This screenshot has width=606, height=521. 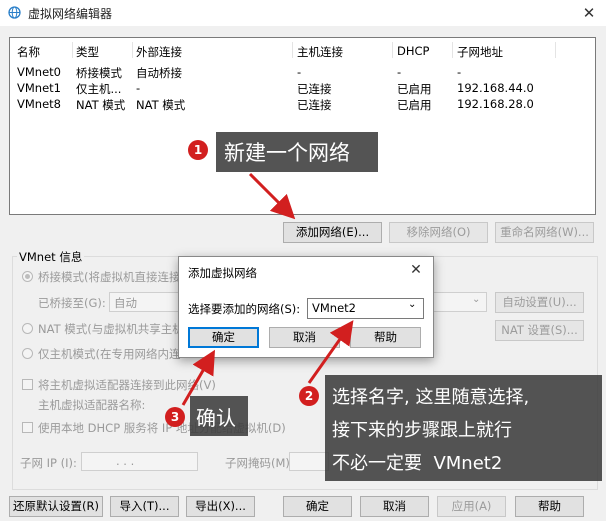 I want to click on step-2-line-2: 接下来的步骤跟上就行, so click(x=422, y=430).